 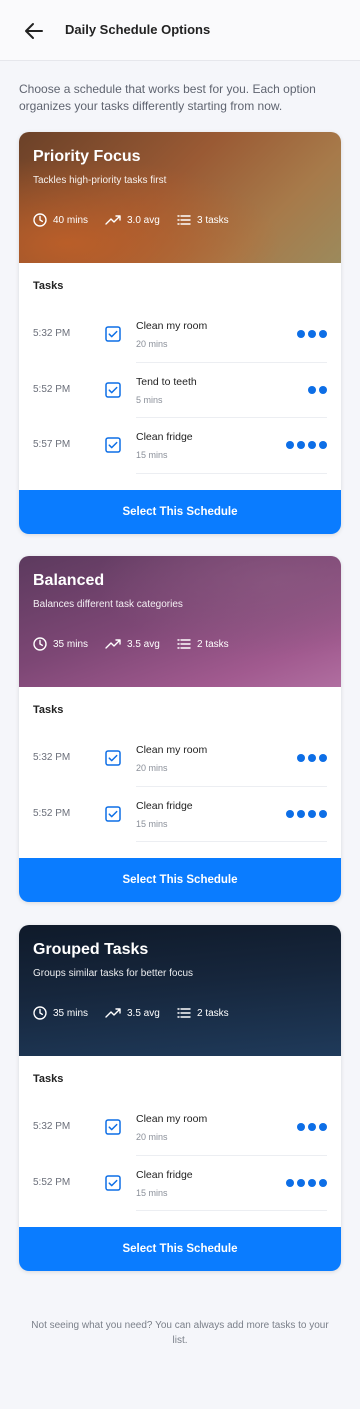 What do you see at coordinates (180, 446) in the screenshot?
I see `task-row: 5:57 PM Clean fridge 15 mins` at bounding box center [180, 446].